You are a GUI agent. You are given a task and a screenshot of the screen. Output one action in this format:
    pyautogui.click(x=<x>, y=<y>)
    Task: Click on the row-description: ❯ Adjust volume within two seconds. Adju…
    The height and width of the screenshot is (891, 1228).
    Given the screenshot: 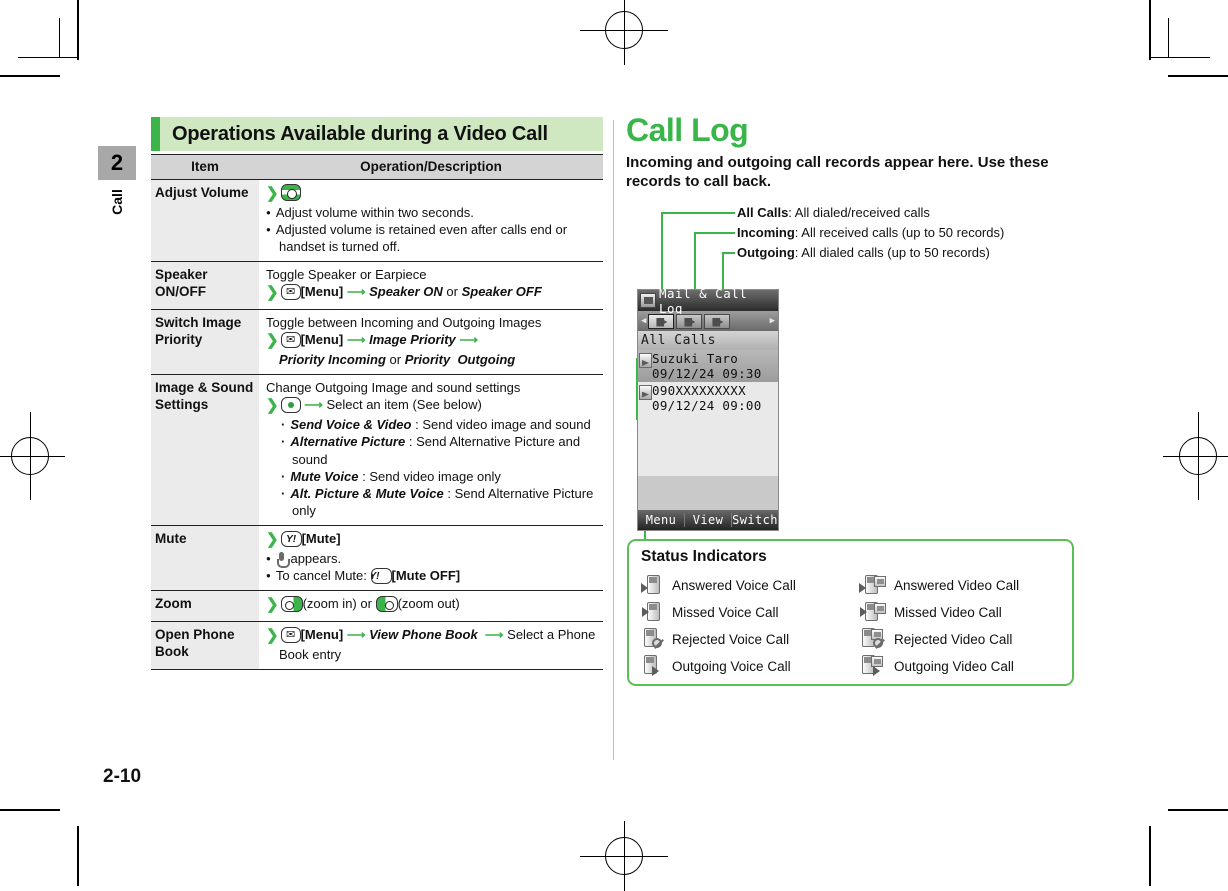 What is the action you would take?
    pyautogui.click(x=431, y=221)
    